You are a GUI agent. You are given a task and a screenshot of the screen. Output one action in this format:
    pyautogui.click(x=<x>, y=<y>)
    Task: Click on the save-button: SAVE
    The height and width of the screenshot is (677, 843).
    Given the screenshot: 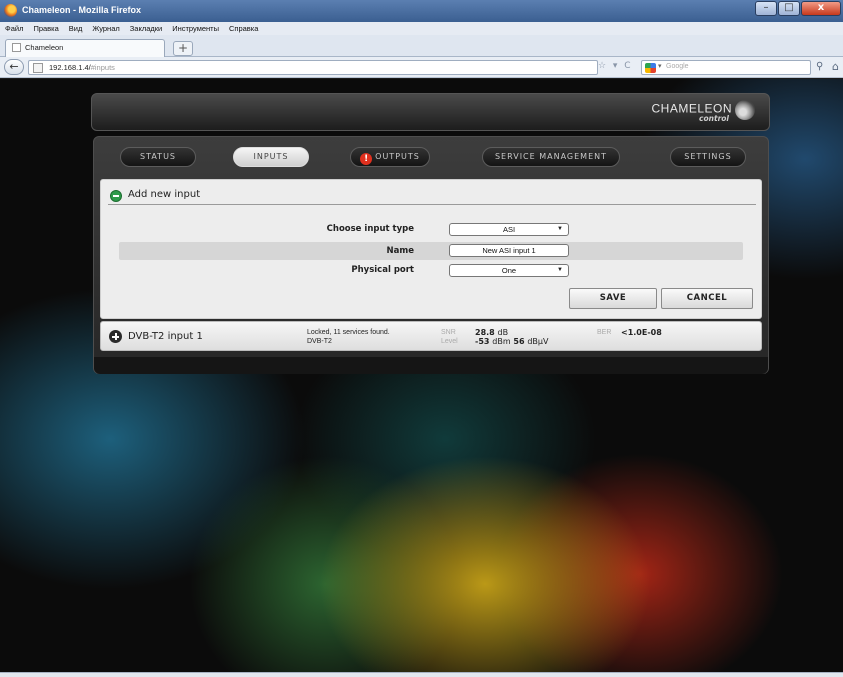 What is the action you would take?
    pyautogui.click(x=613, y=298)
    